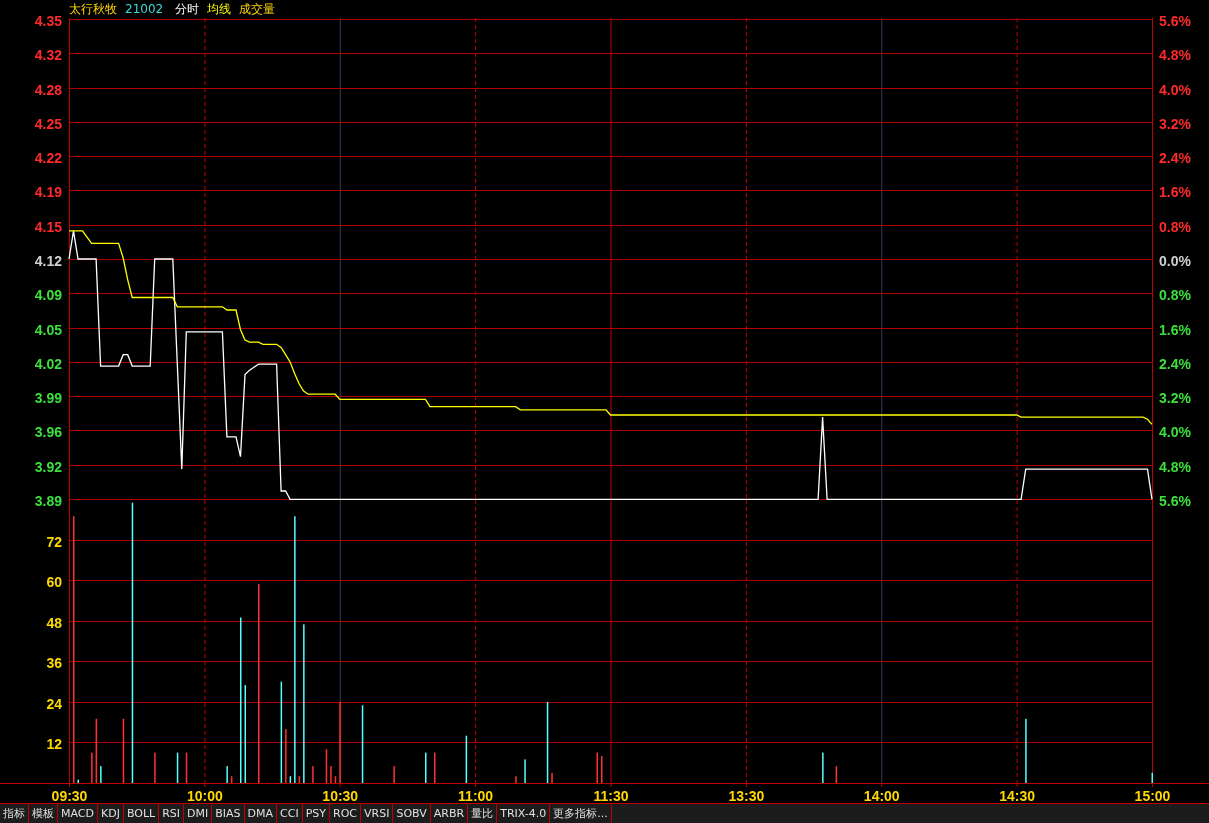  Describe the element at coordinates (611, 796) in the screenshot. I see `time-axis-label: 11:30` at that location.